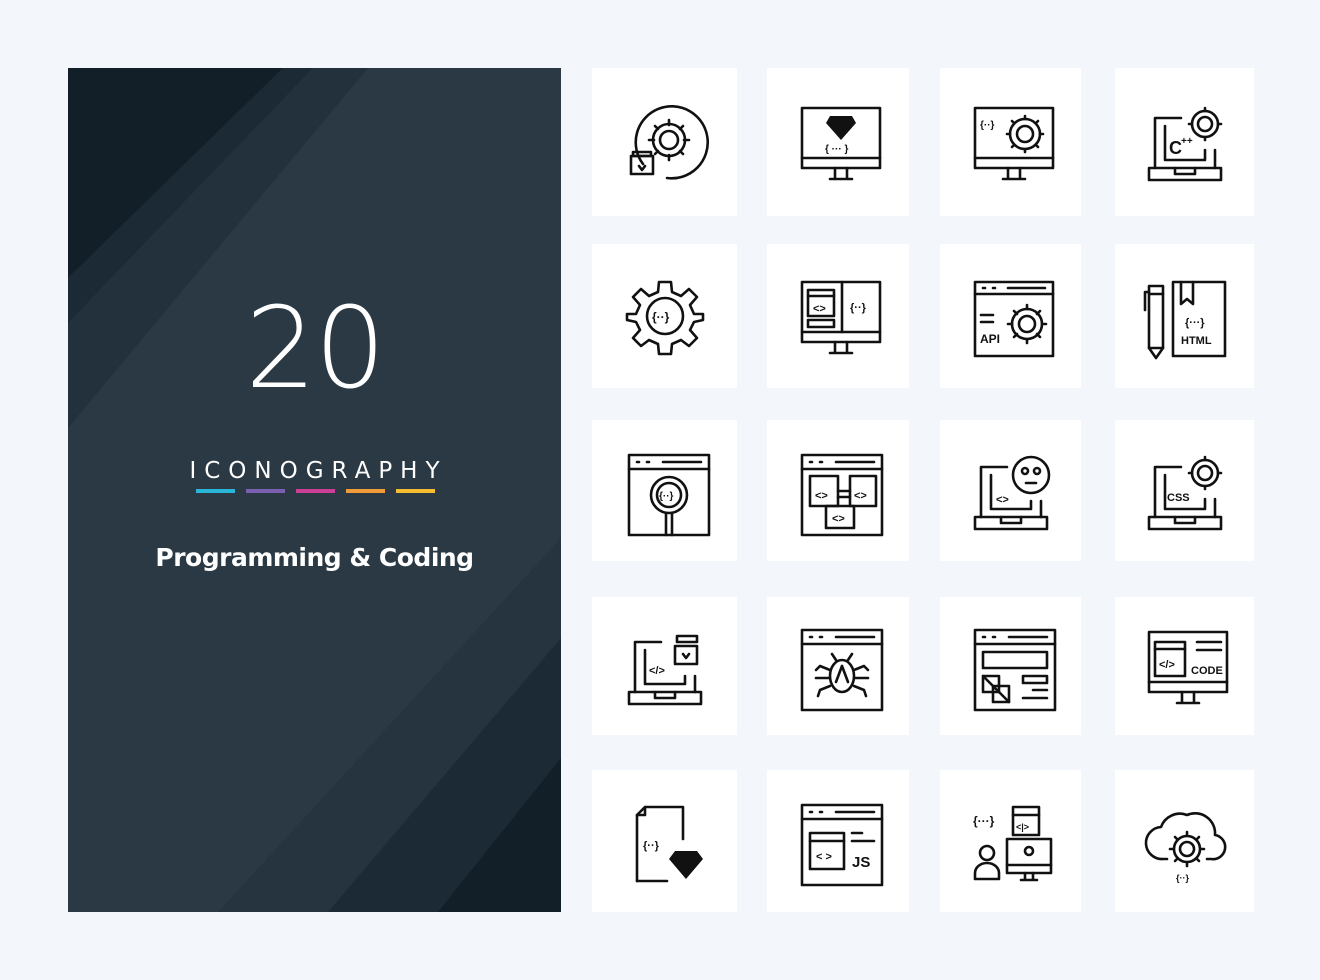  I want to click on icon-tile: </> CODE, so click(1184, 666).